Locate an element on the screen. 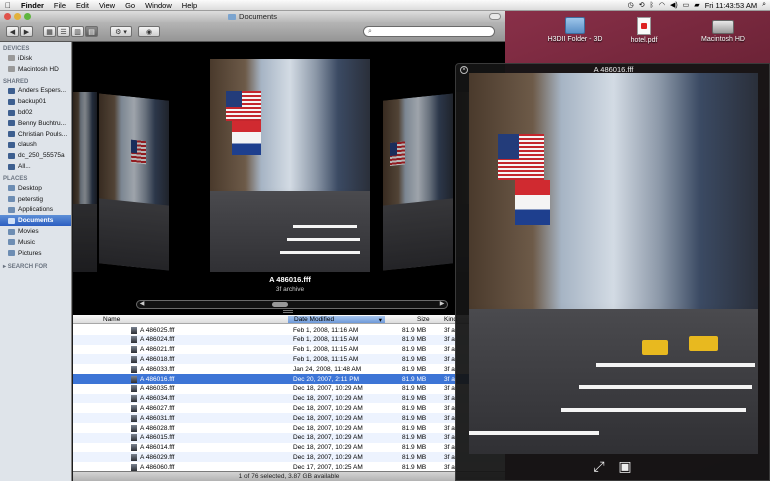 The width and height of the screenshot is (770, 481). sidebar-item-documents: Documents is located at coordinates (35, 221).